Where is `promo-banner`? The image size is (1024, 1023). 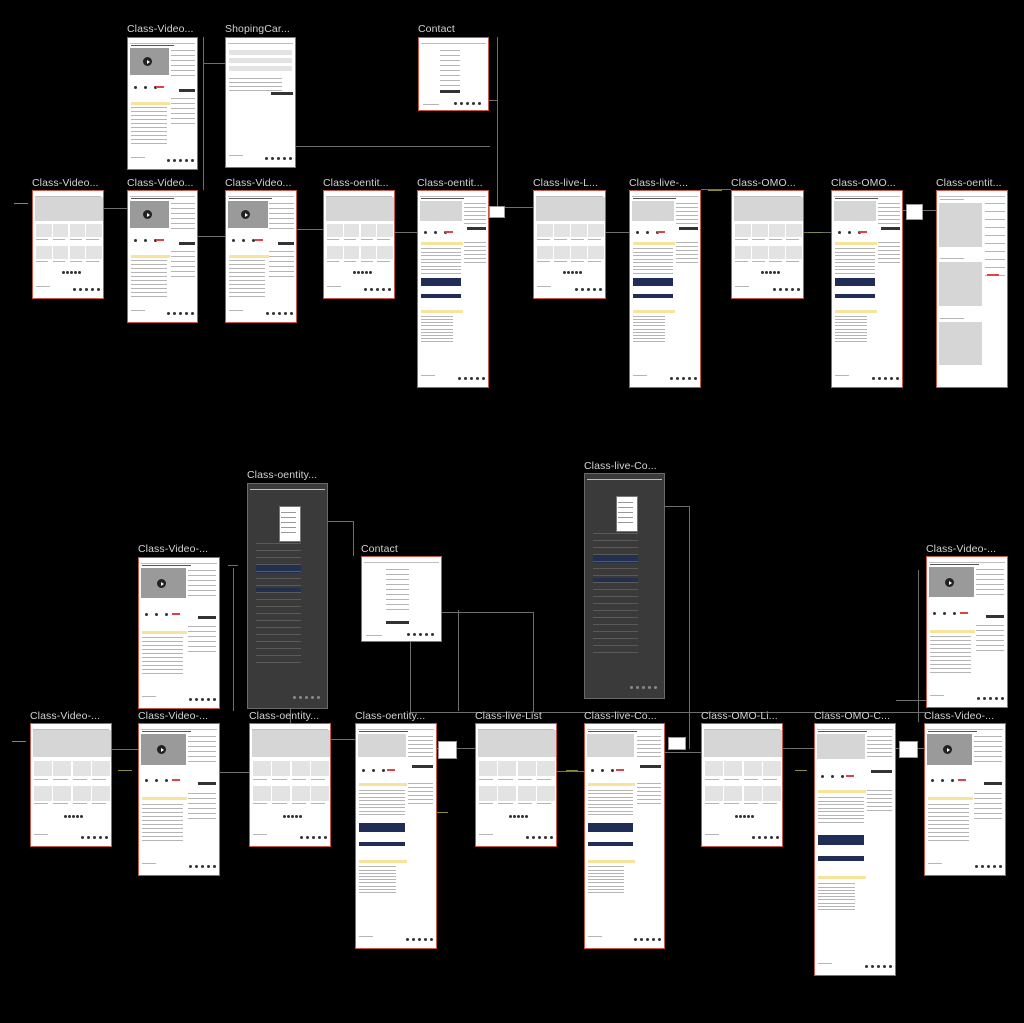 promo-banner is located at coordinates (441, 282).